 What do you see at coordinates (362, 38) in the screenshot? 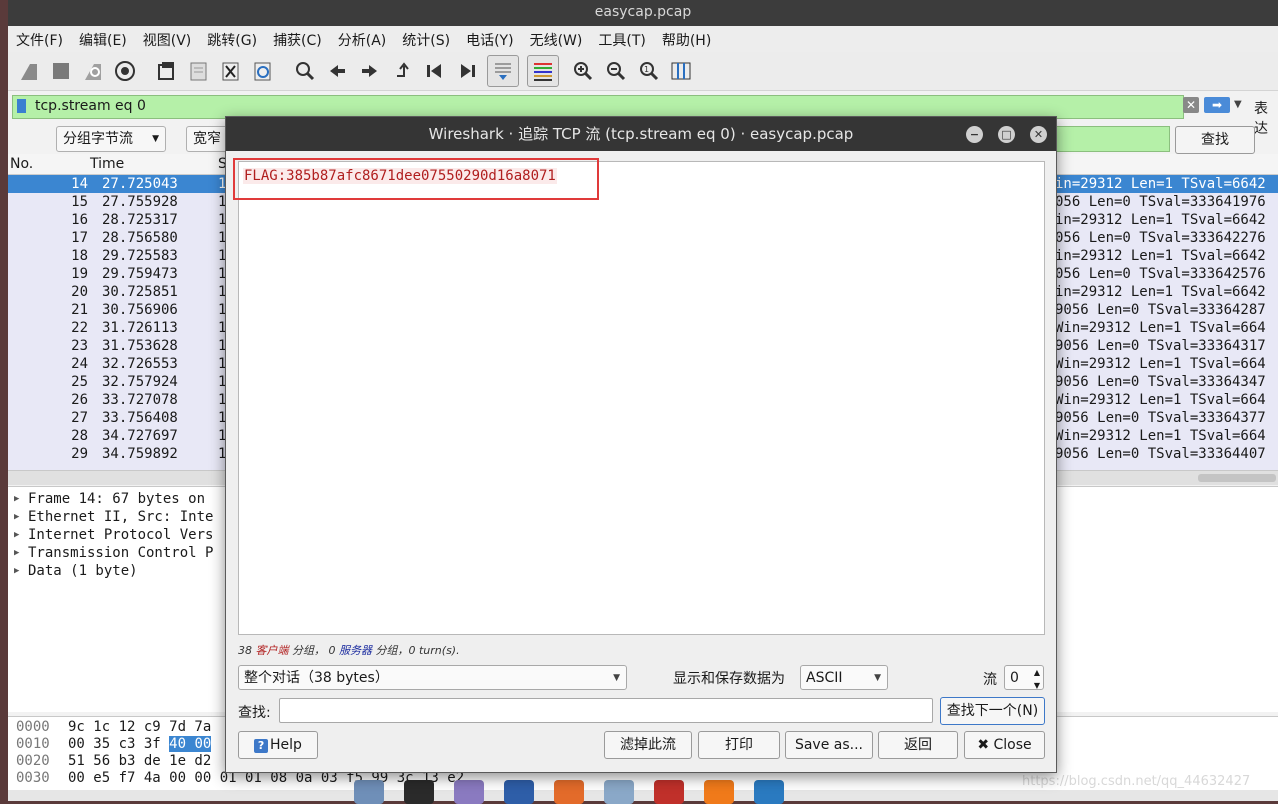
I see `menu-analyze: 分析(A)` at bounding box center [362, 38].